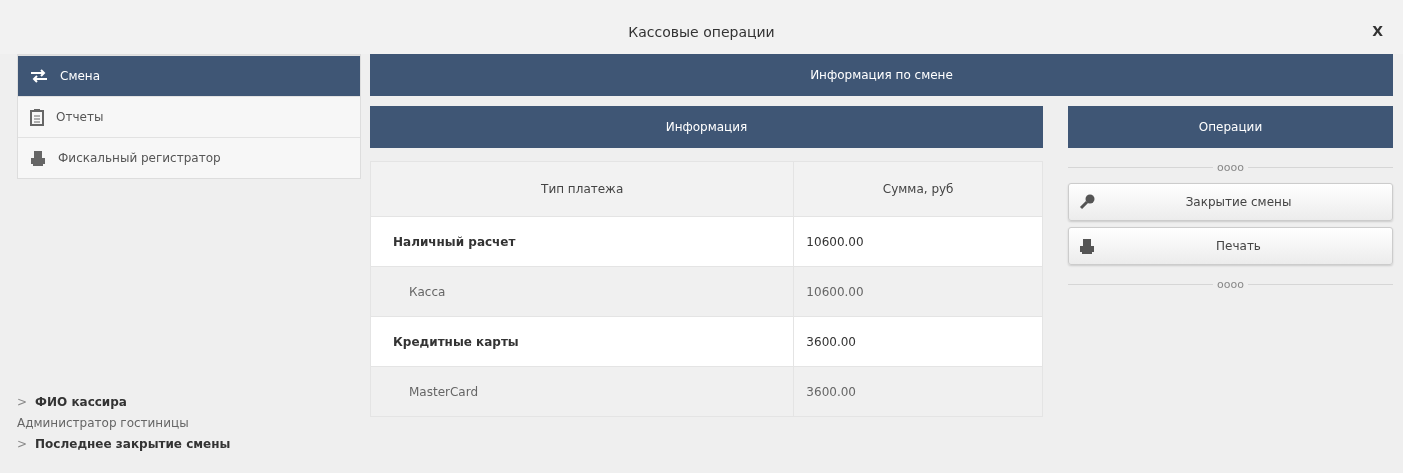 Image resolution: width=1403 pixels, height=473 pixels. I want to click on sidebar-item: Отчеты, so click(189, 116).